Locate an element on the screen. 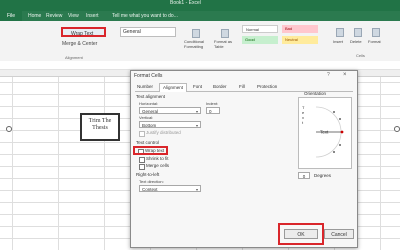  title-bar: Book1 - Excel is located at coordinates (200, 5).